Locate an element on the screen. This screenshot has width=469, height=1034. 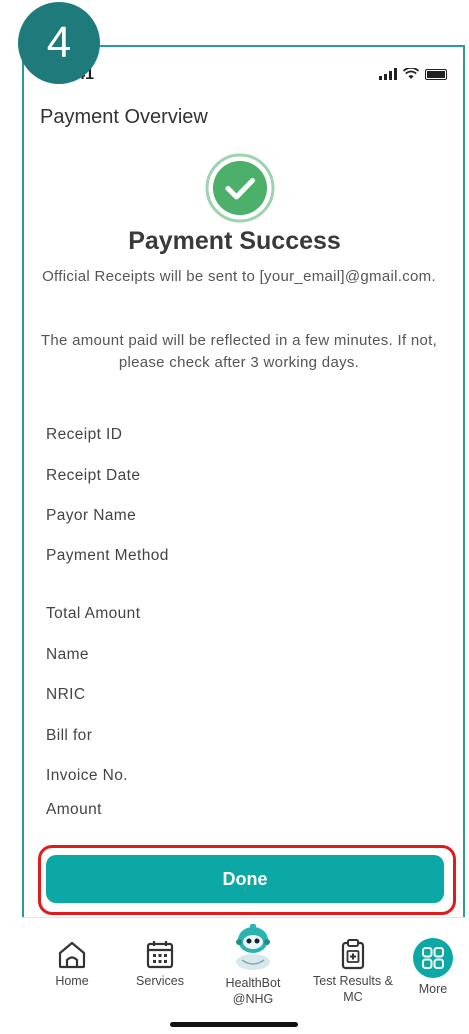
calendar-icon is located at coordinates (160, 955).